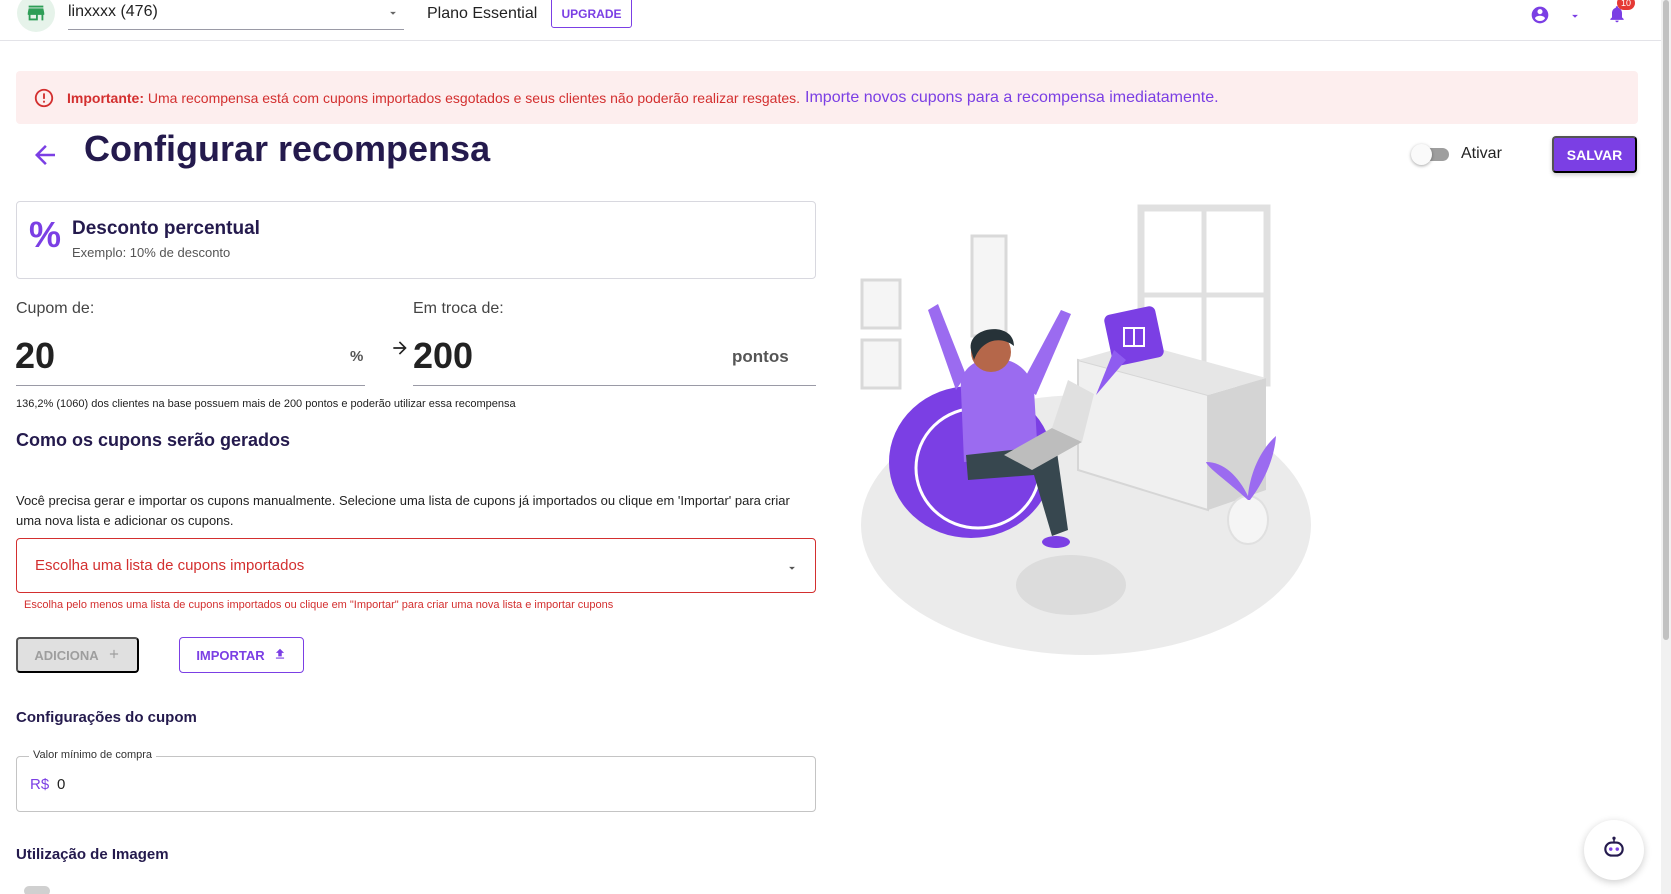 The height and width of the screenshot is (894, 1671). Describe the element at coordinates (45, 157) in the screenshot. I see `arrow-left-icon` at that location.